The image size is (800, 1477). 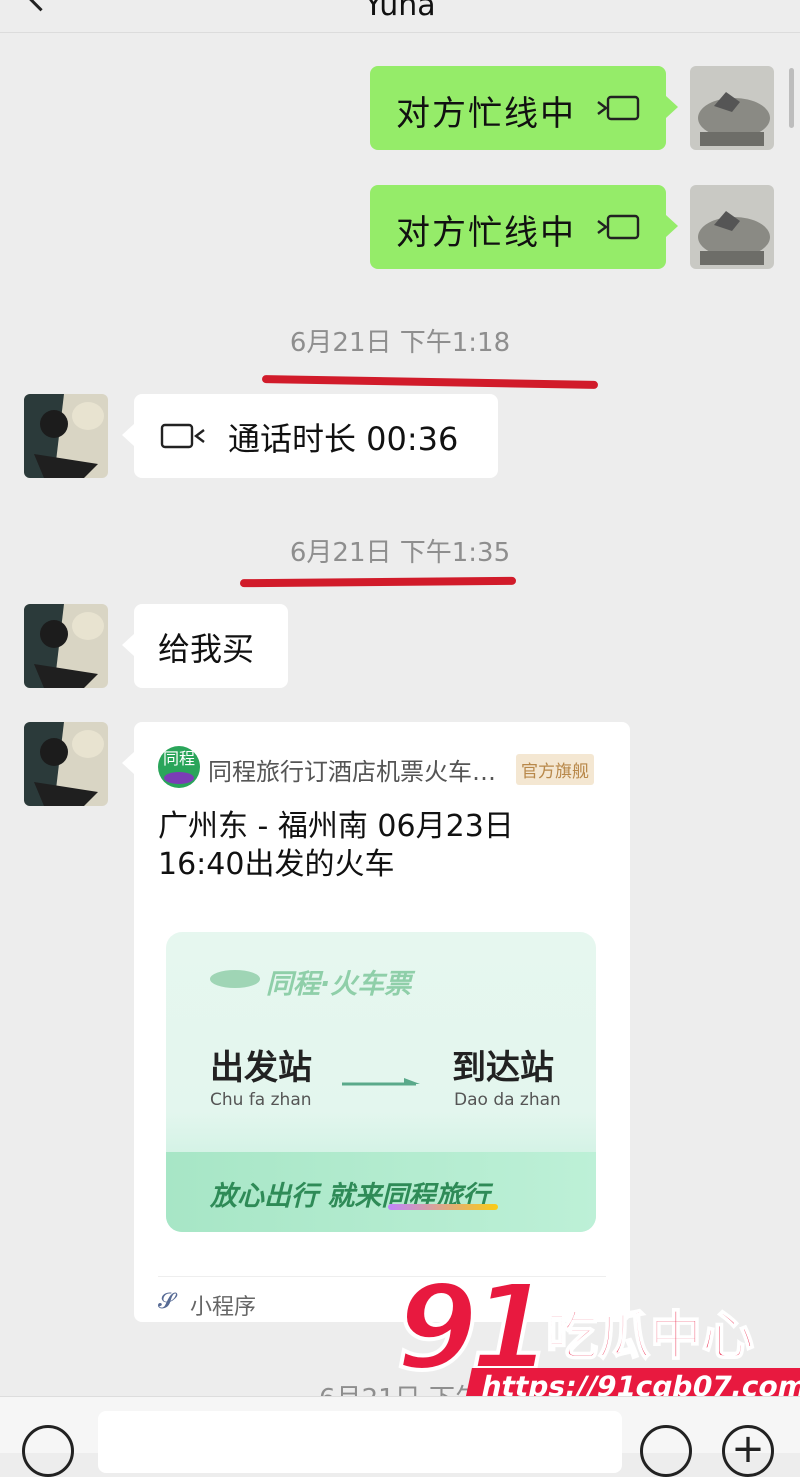 What do you see at coordinates (555, 769) in the screenshot?
I see `official-badge: 官方旗舰` at bounding box center [555, 769].